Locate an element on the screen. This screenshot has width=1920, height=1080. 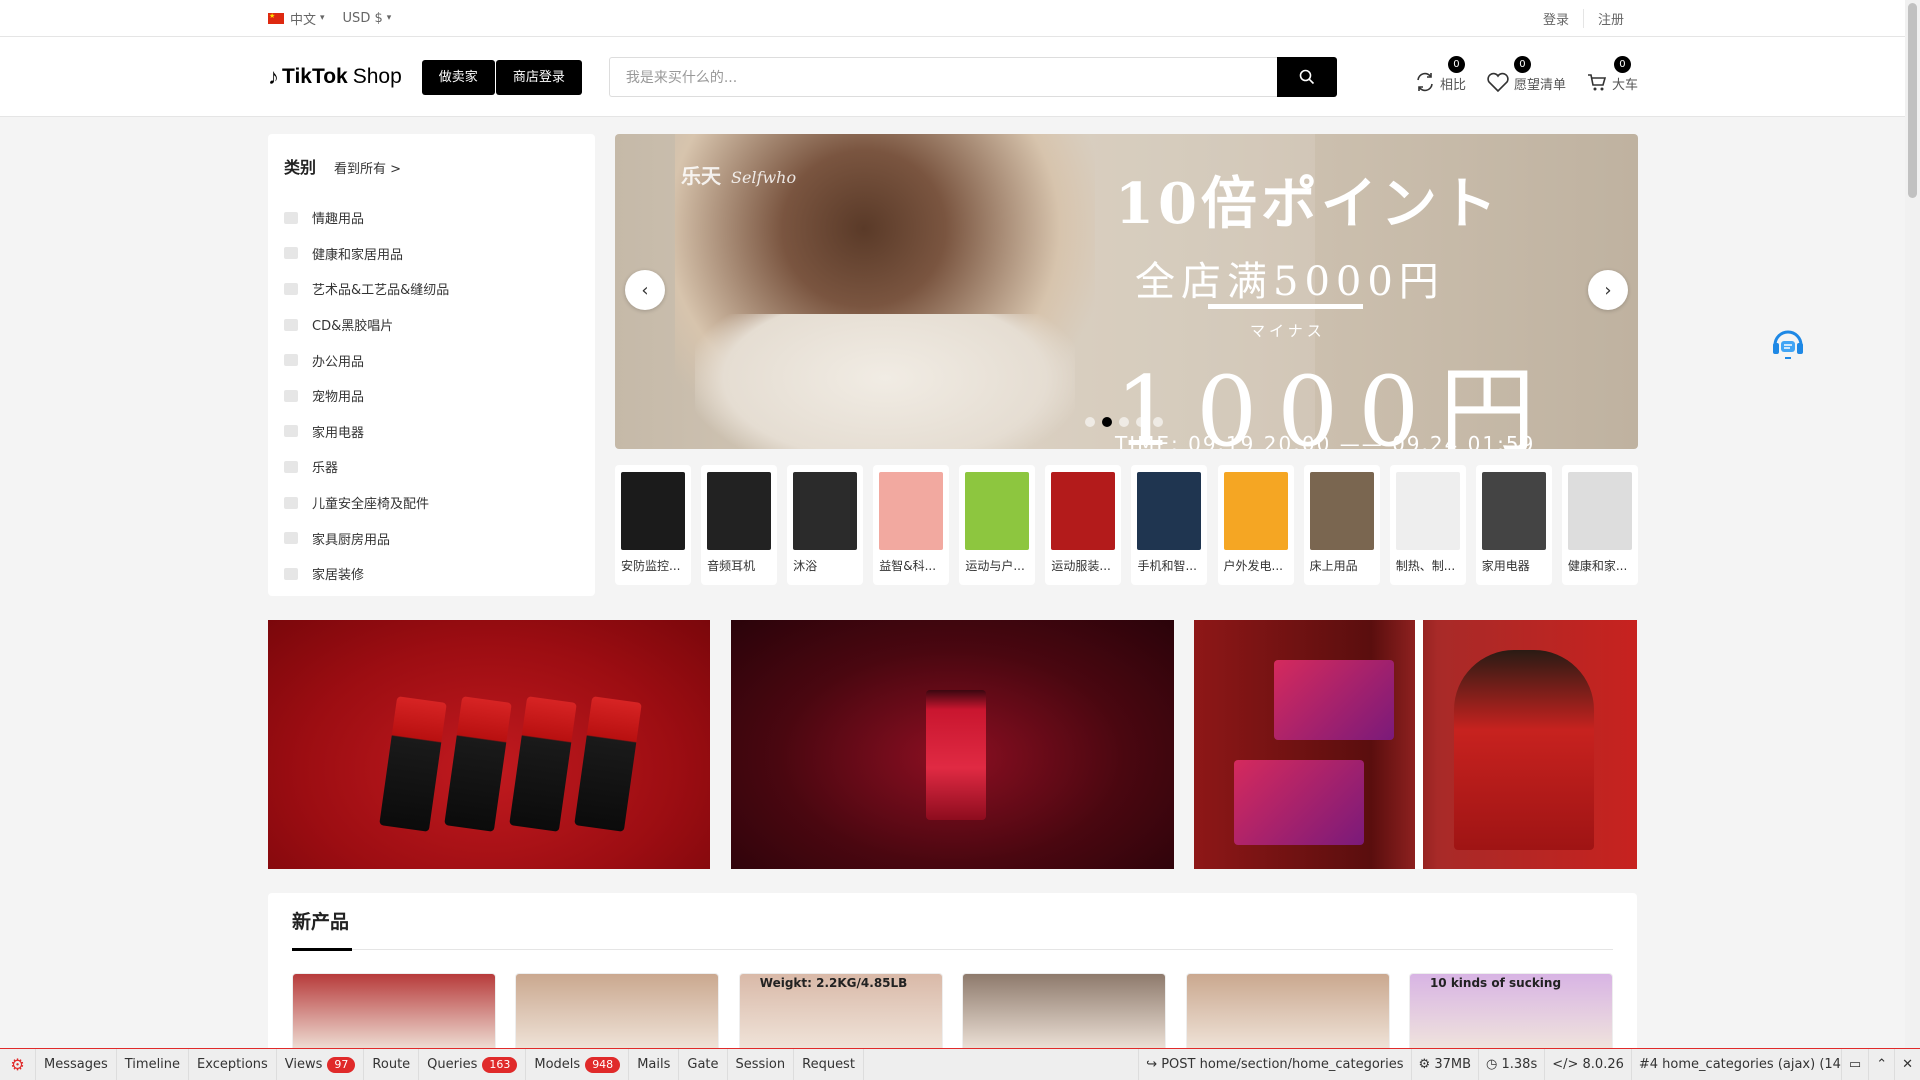
debug-tab: Session is located at coordinates (761, 1064).